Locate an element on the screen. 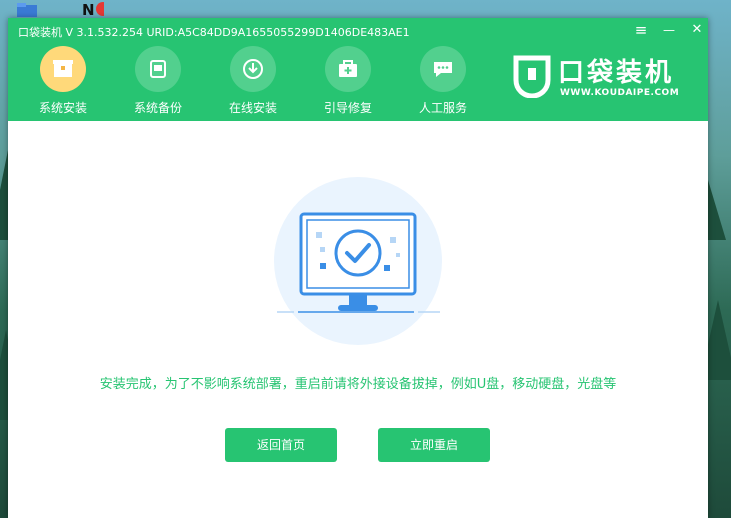  close-icon: ✕ is located at coordinates (697, 29).